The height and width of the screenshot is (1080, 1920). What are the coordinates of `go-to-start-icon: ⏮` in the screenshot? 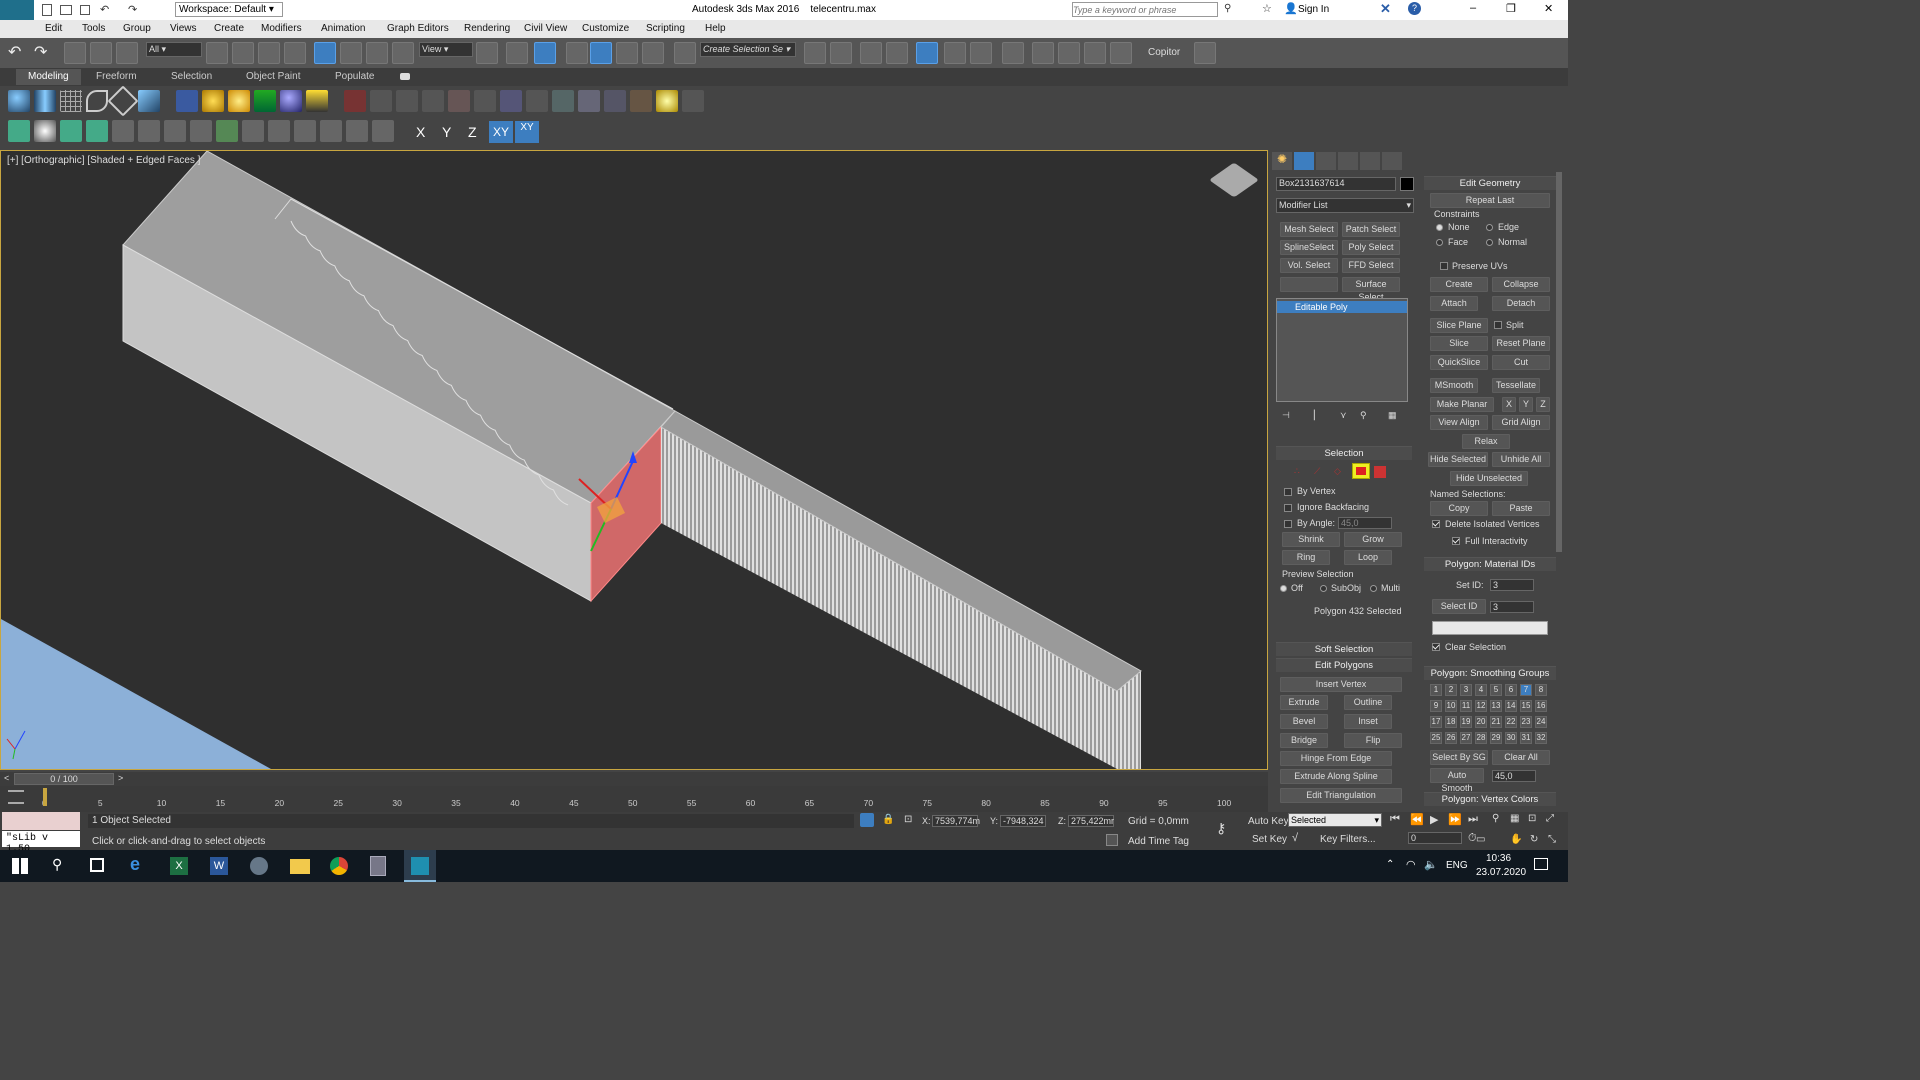 It's located at (1395, 819).